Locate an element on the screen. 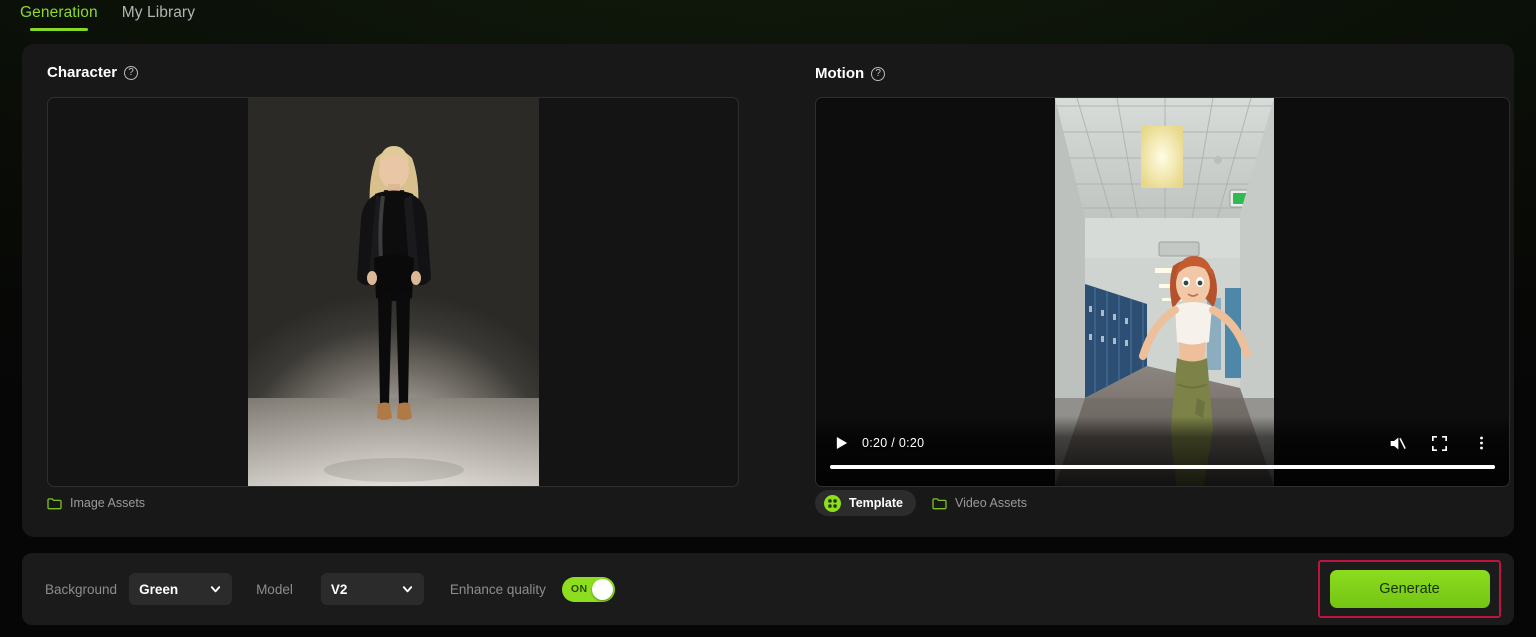 This screenshot has width=1536, height=637. template-grid-icon is located at coordinates (832, 503).